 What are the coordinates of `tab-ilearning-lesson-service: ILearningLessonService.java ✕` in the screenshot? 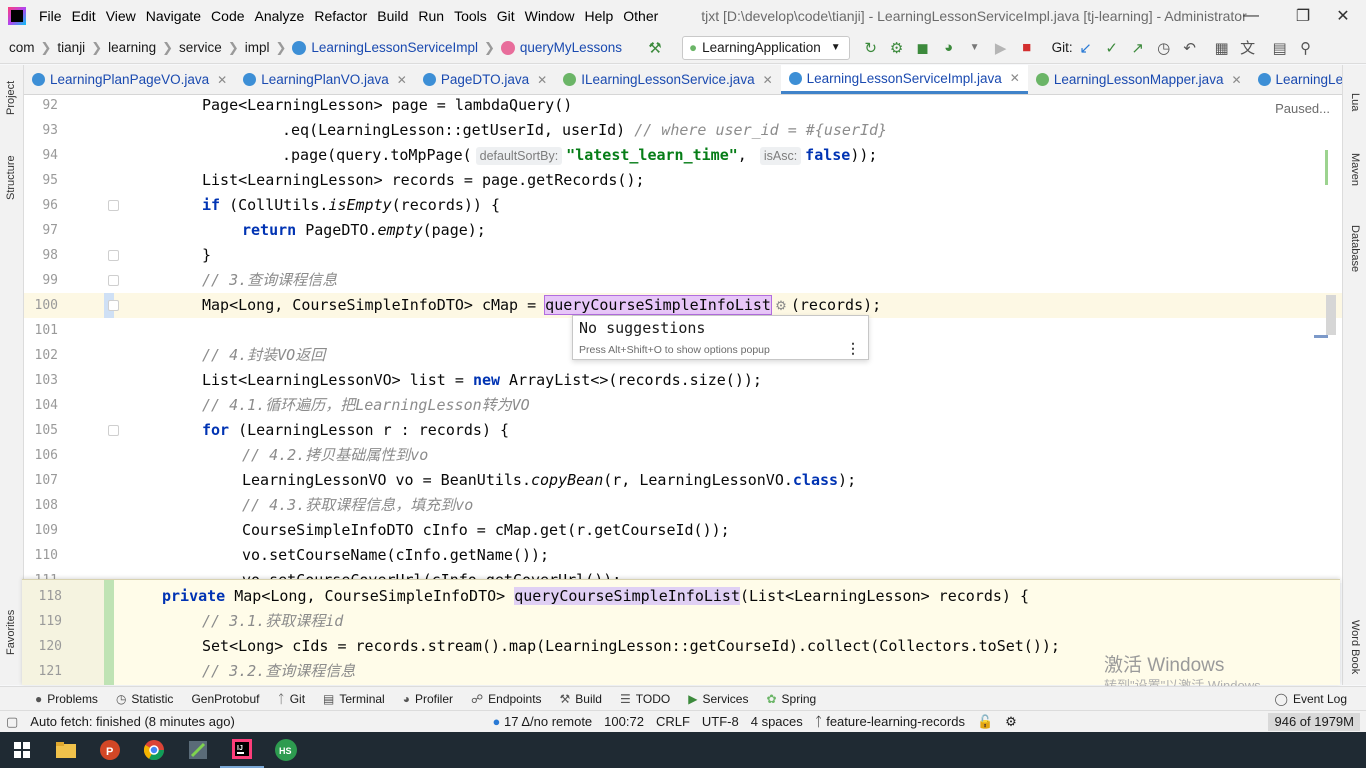 It's located at (667, 79).